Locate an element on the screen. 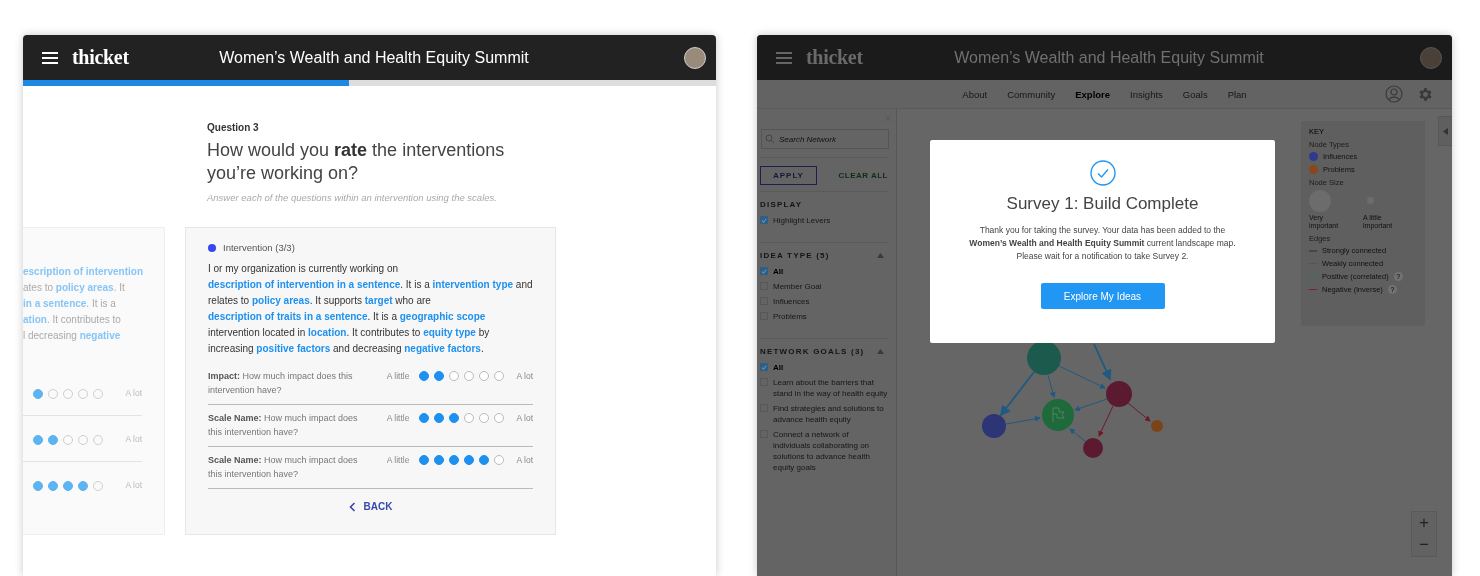  panel-toggle-button is located at coordinates (1445, 131).